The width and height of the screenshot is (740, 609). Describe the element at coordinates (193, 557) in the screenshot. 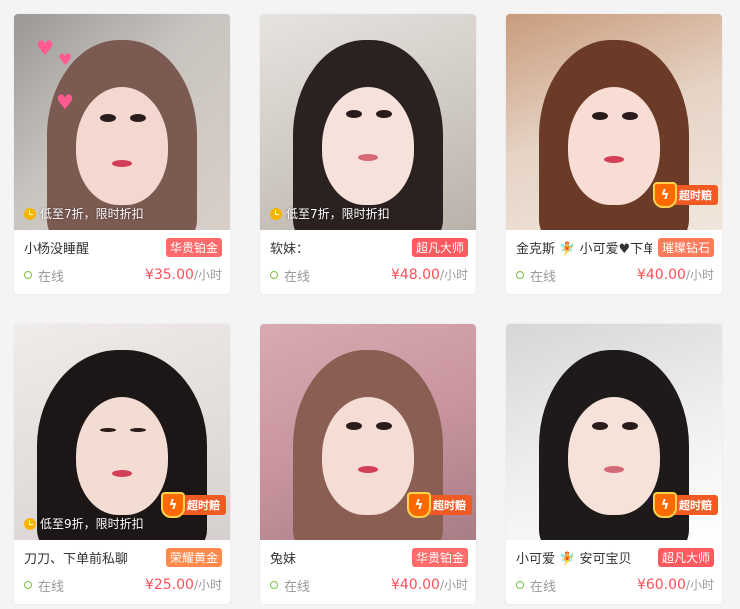

I see `rank-badge: 荣耀黄金` at that location.